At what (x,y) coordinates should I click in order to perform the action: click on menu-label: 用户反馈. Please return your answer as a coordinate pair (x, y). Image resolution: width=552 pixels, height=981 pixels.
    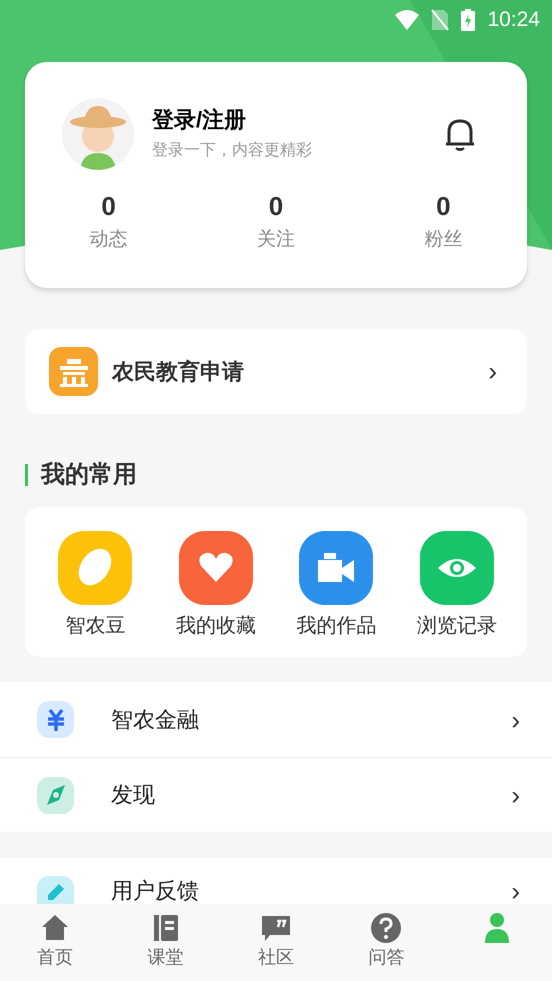
    Looking at the image, I should click on (155, 891).